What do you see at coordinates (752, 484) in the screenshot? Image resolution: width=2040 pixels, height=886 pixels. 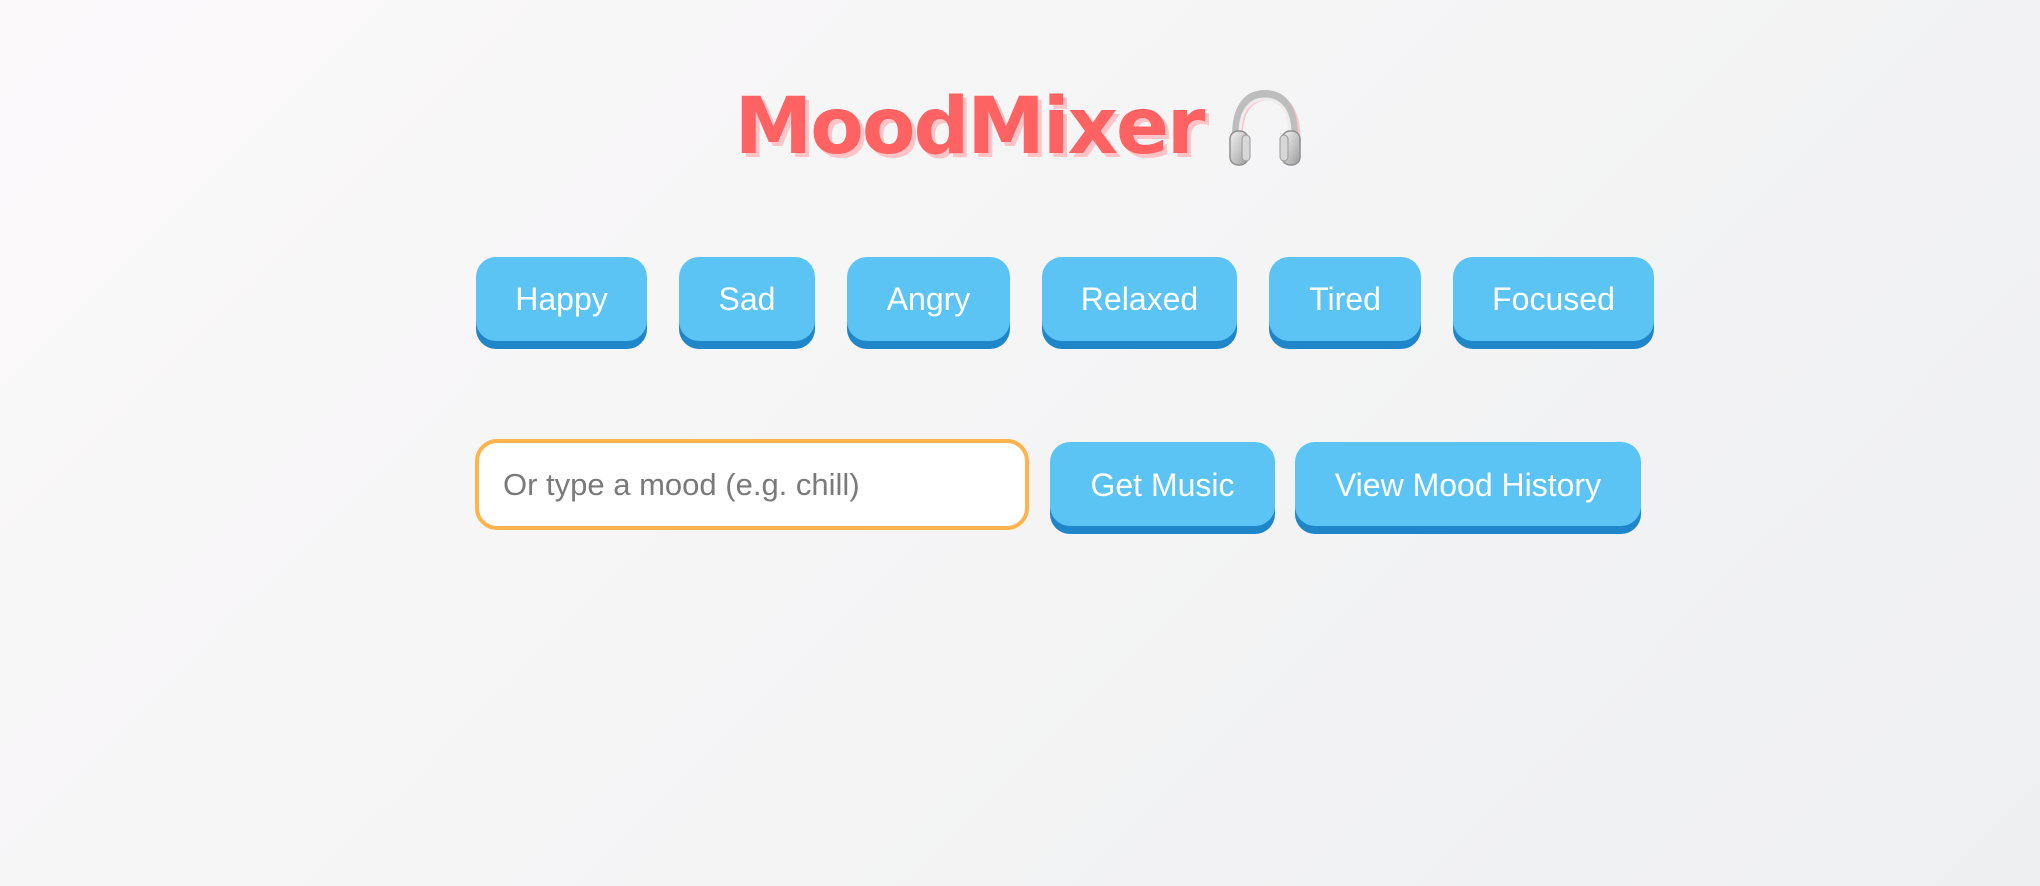 I see `mood-input` at bounding box center [752, 484].